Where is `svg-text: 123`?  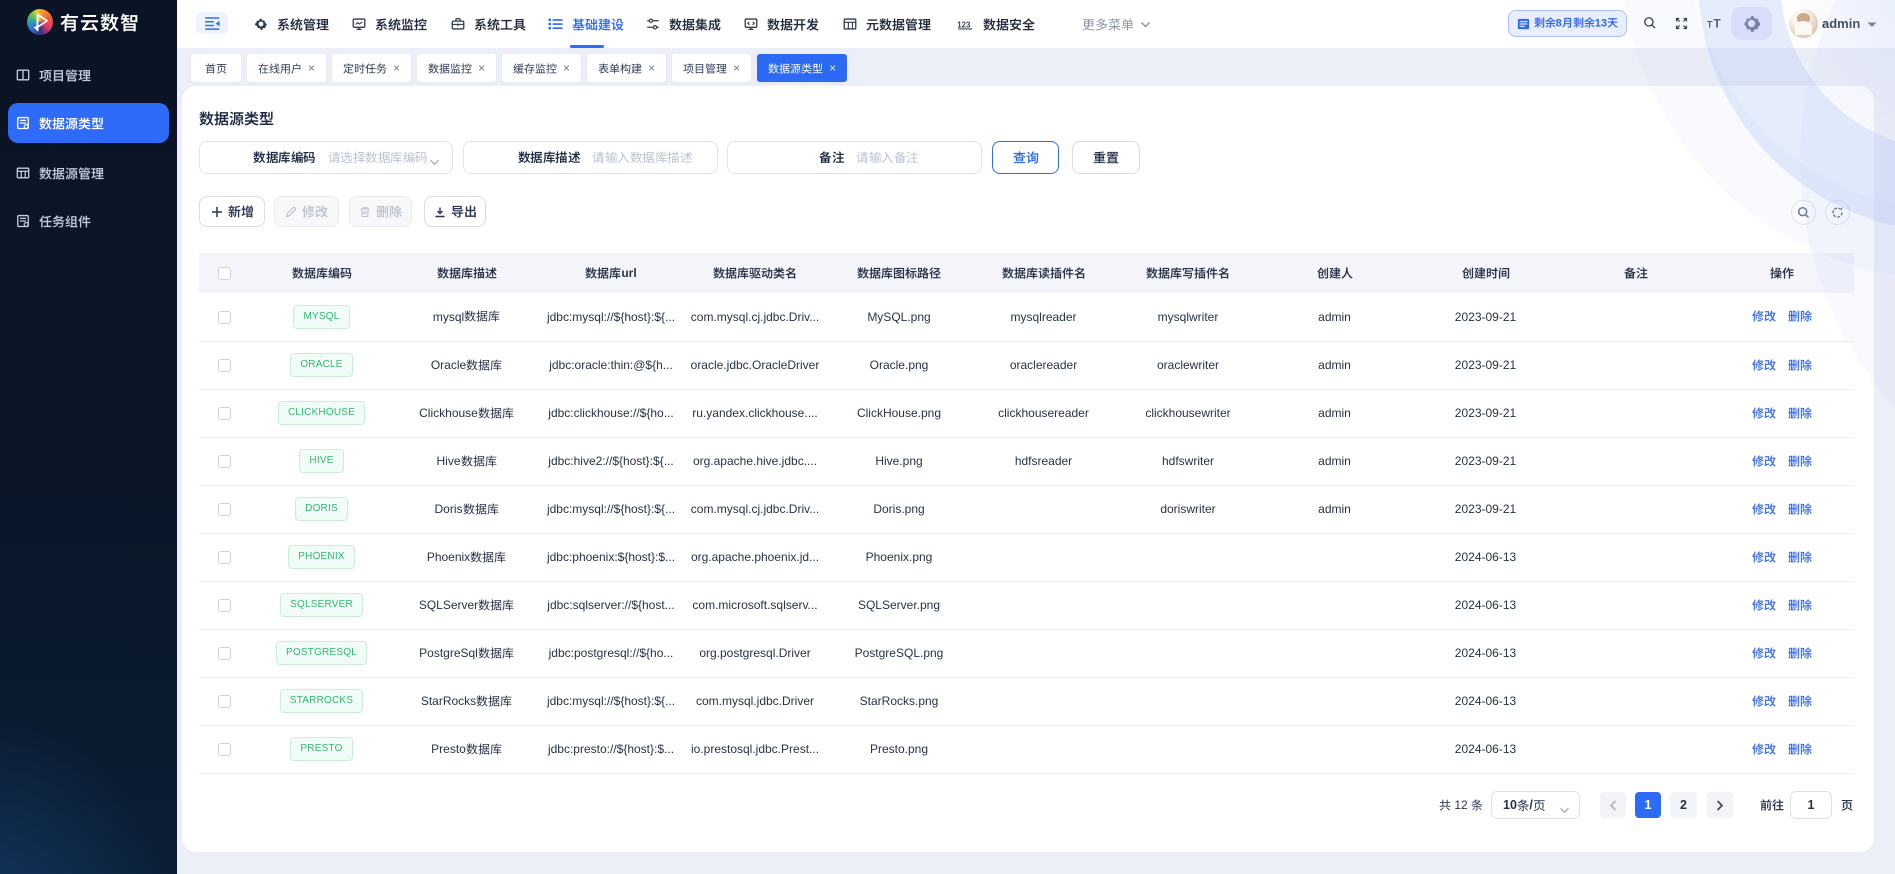 svg-text: 123 is located at coordinates (964, 24).